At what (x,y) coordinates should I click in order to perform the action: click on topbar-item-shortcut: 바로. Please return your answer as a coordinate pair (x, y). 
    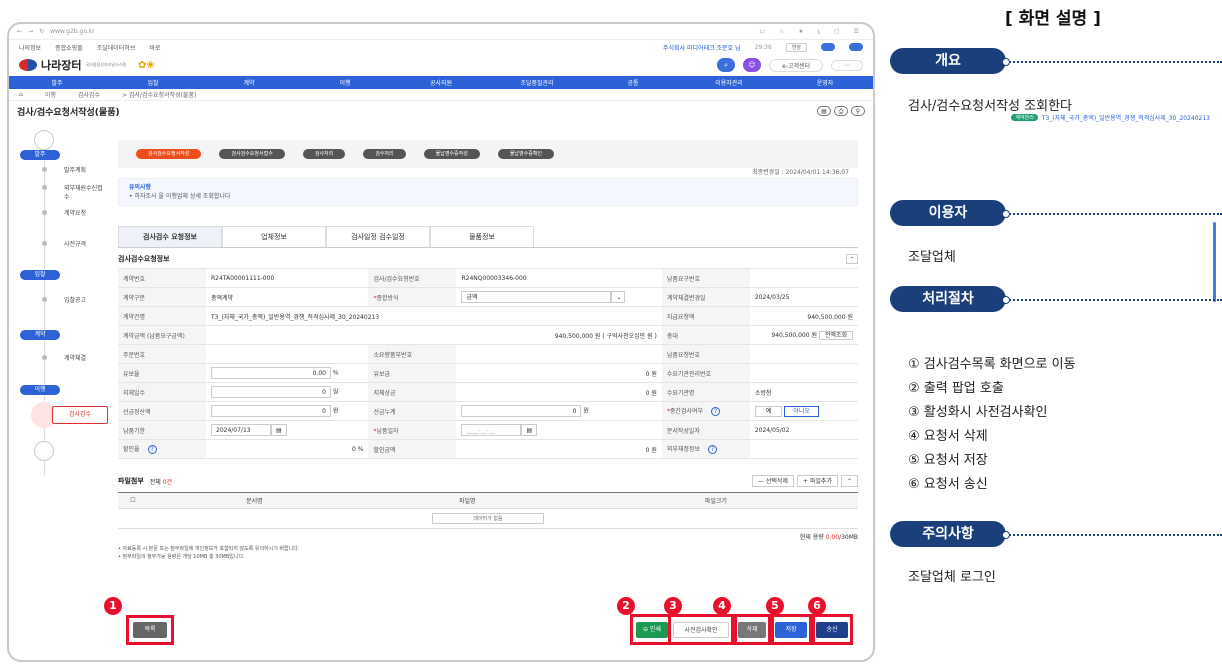
    Looking at the image, I should click on (154, 47).